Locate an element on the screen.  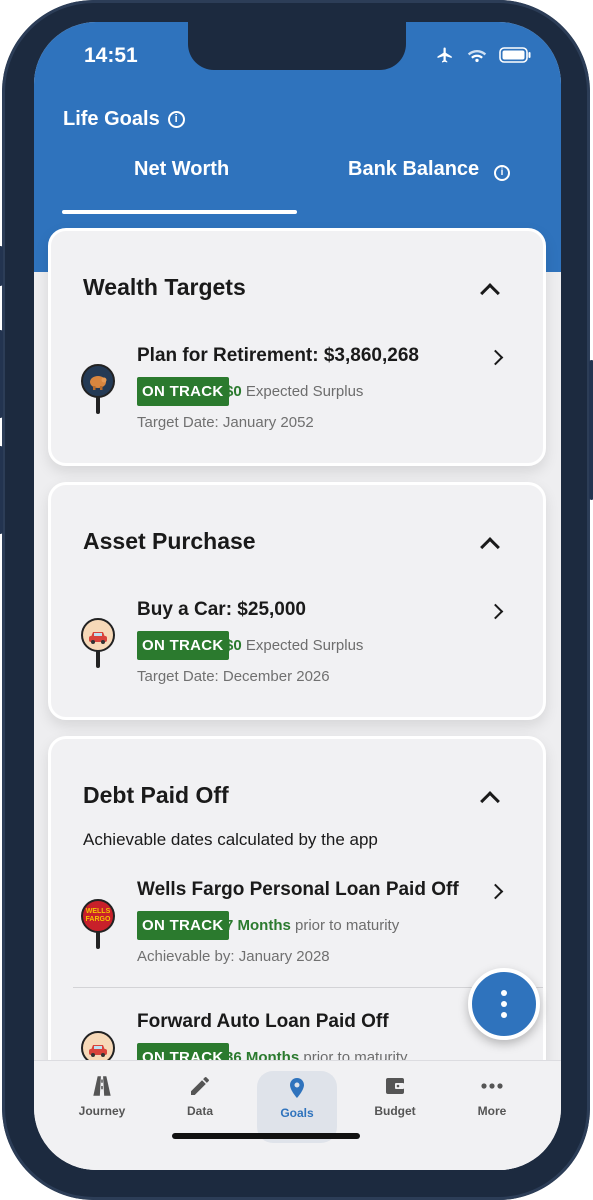
goal-title: Buy a Car: $25,000 is located at coordinates (221, 610).